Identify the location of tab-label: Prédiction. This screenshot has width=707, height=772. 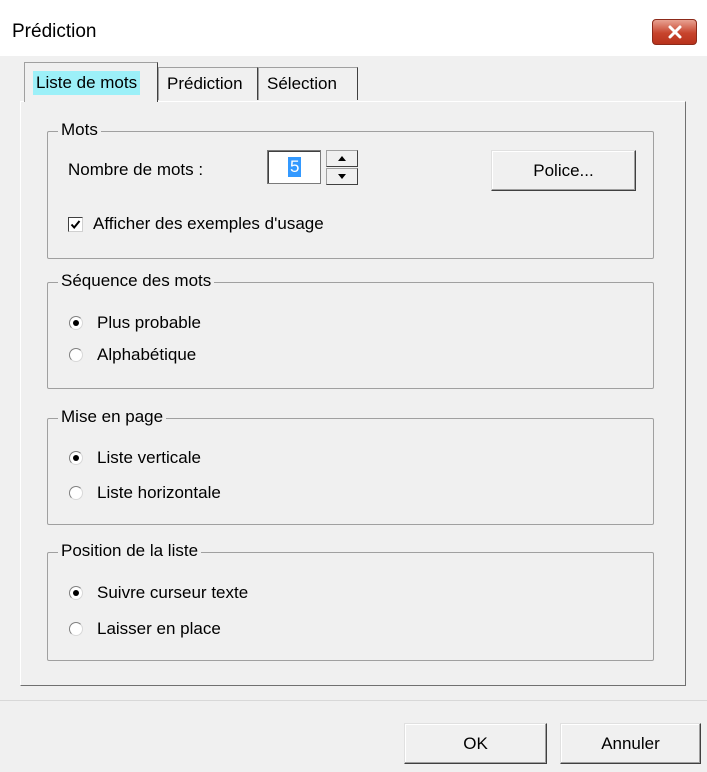
(205, 83).